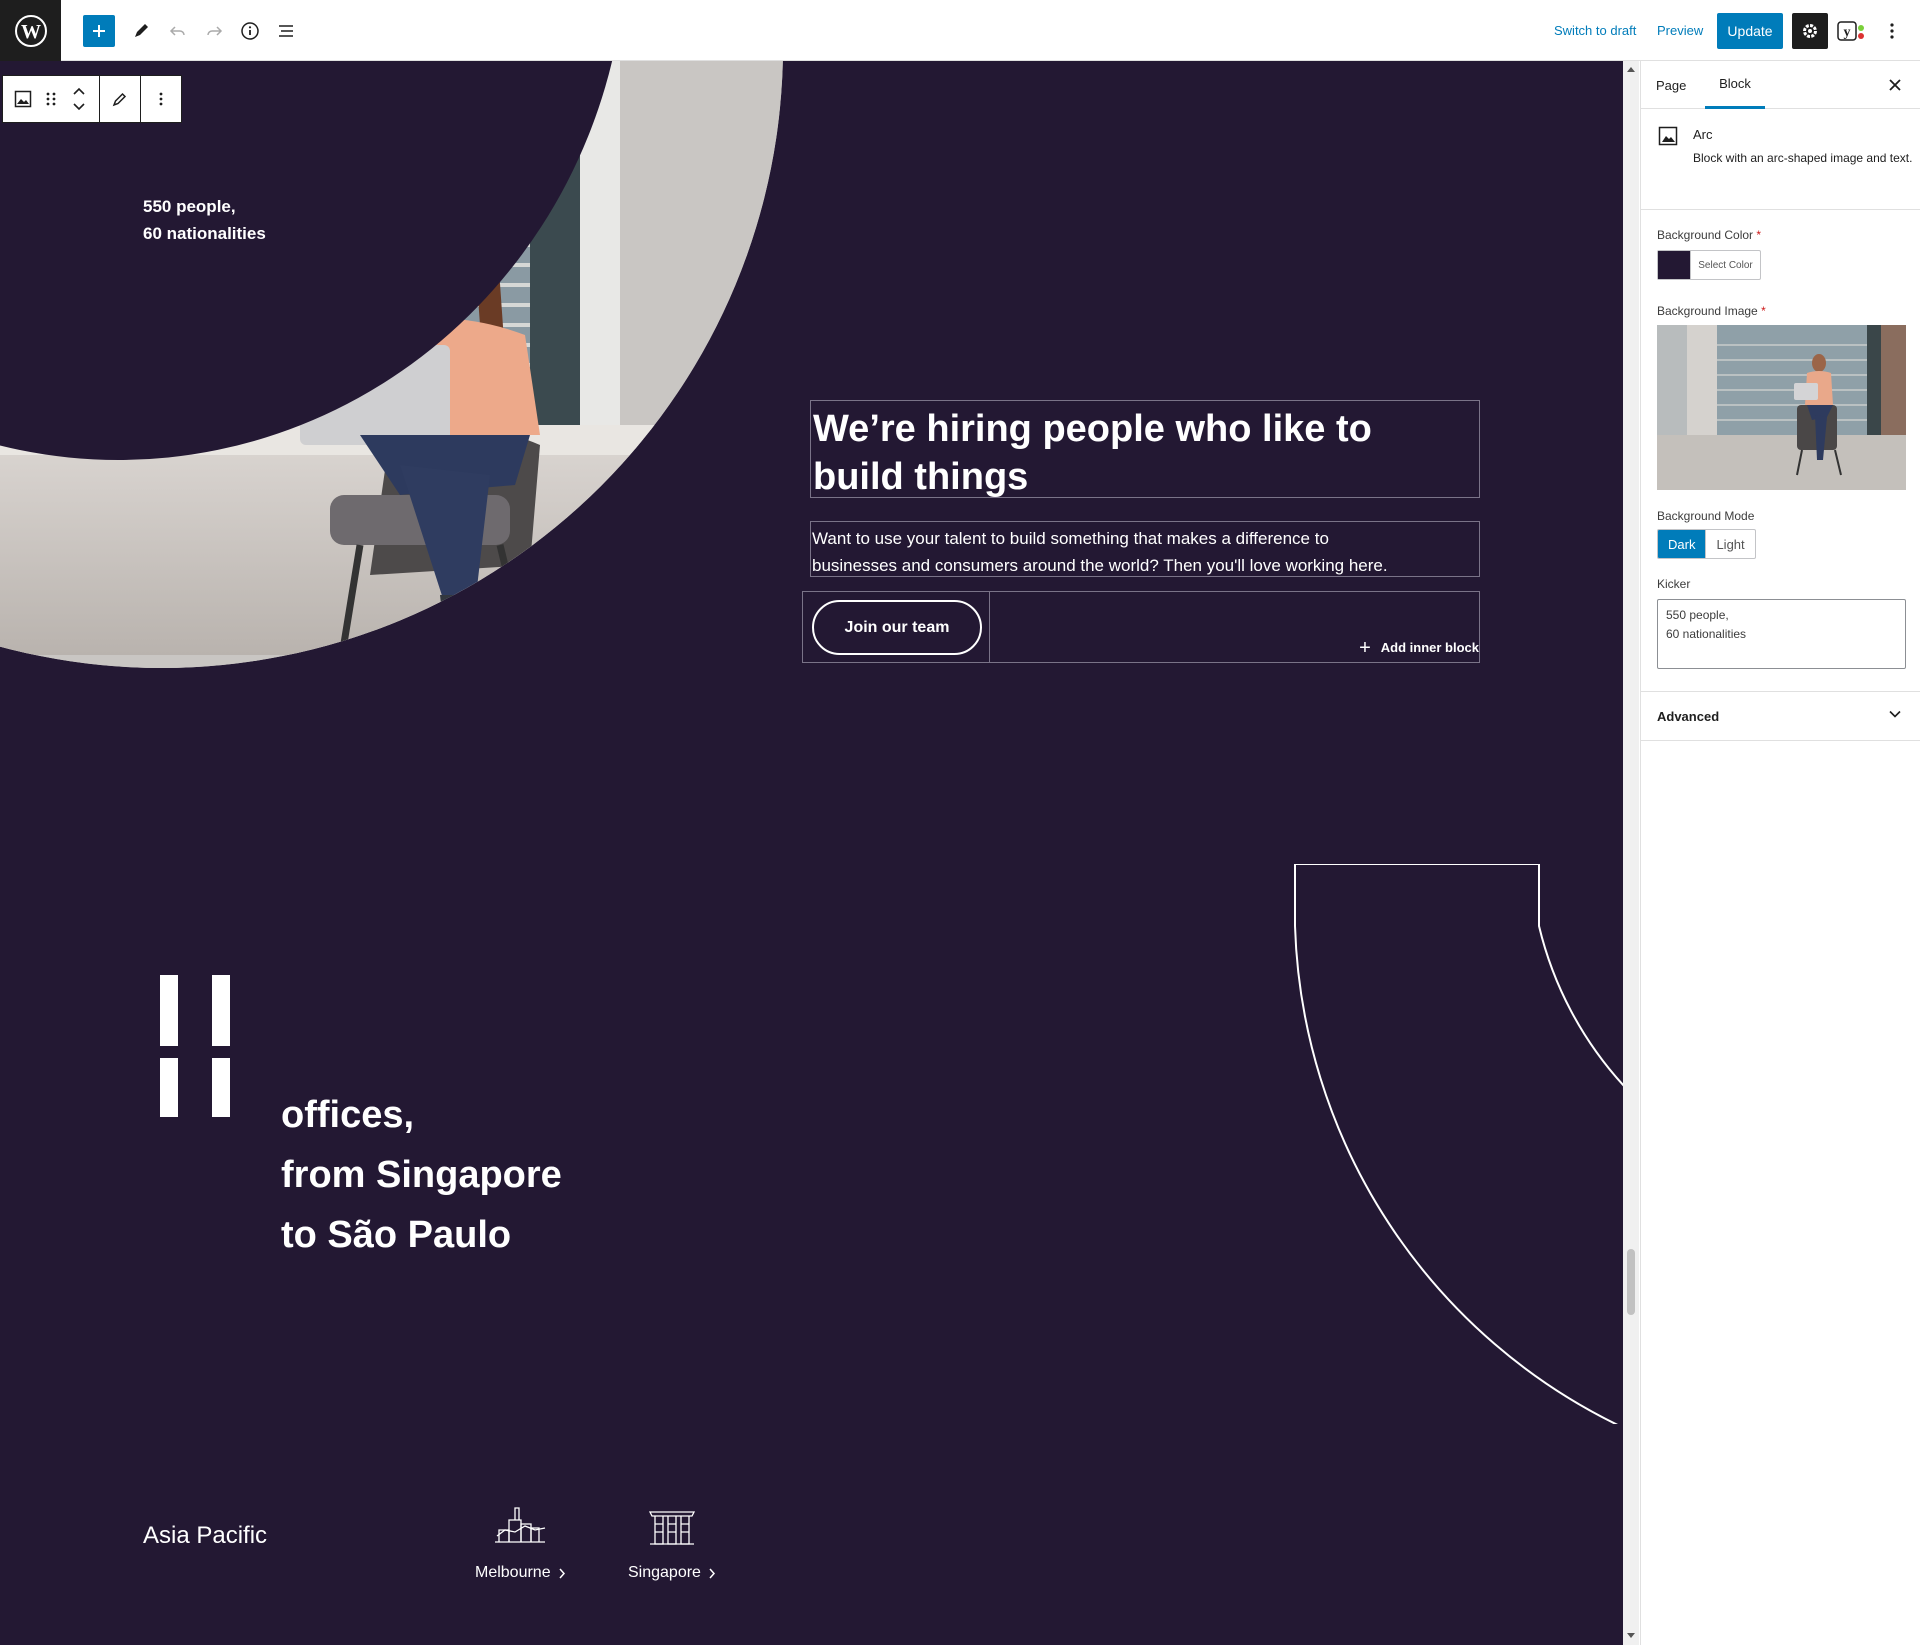 The height and width of the screenshot is (1645, 1920). I want to click on background-color-picker: Select Color, so click(1709, 265).